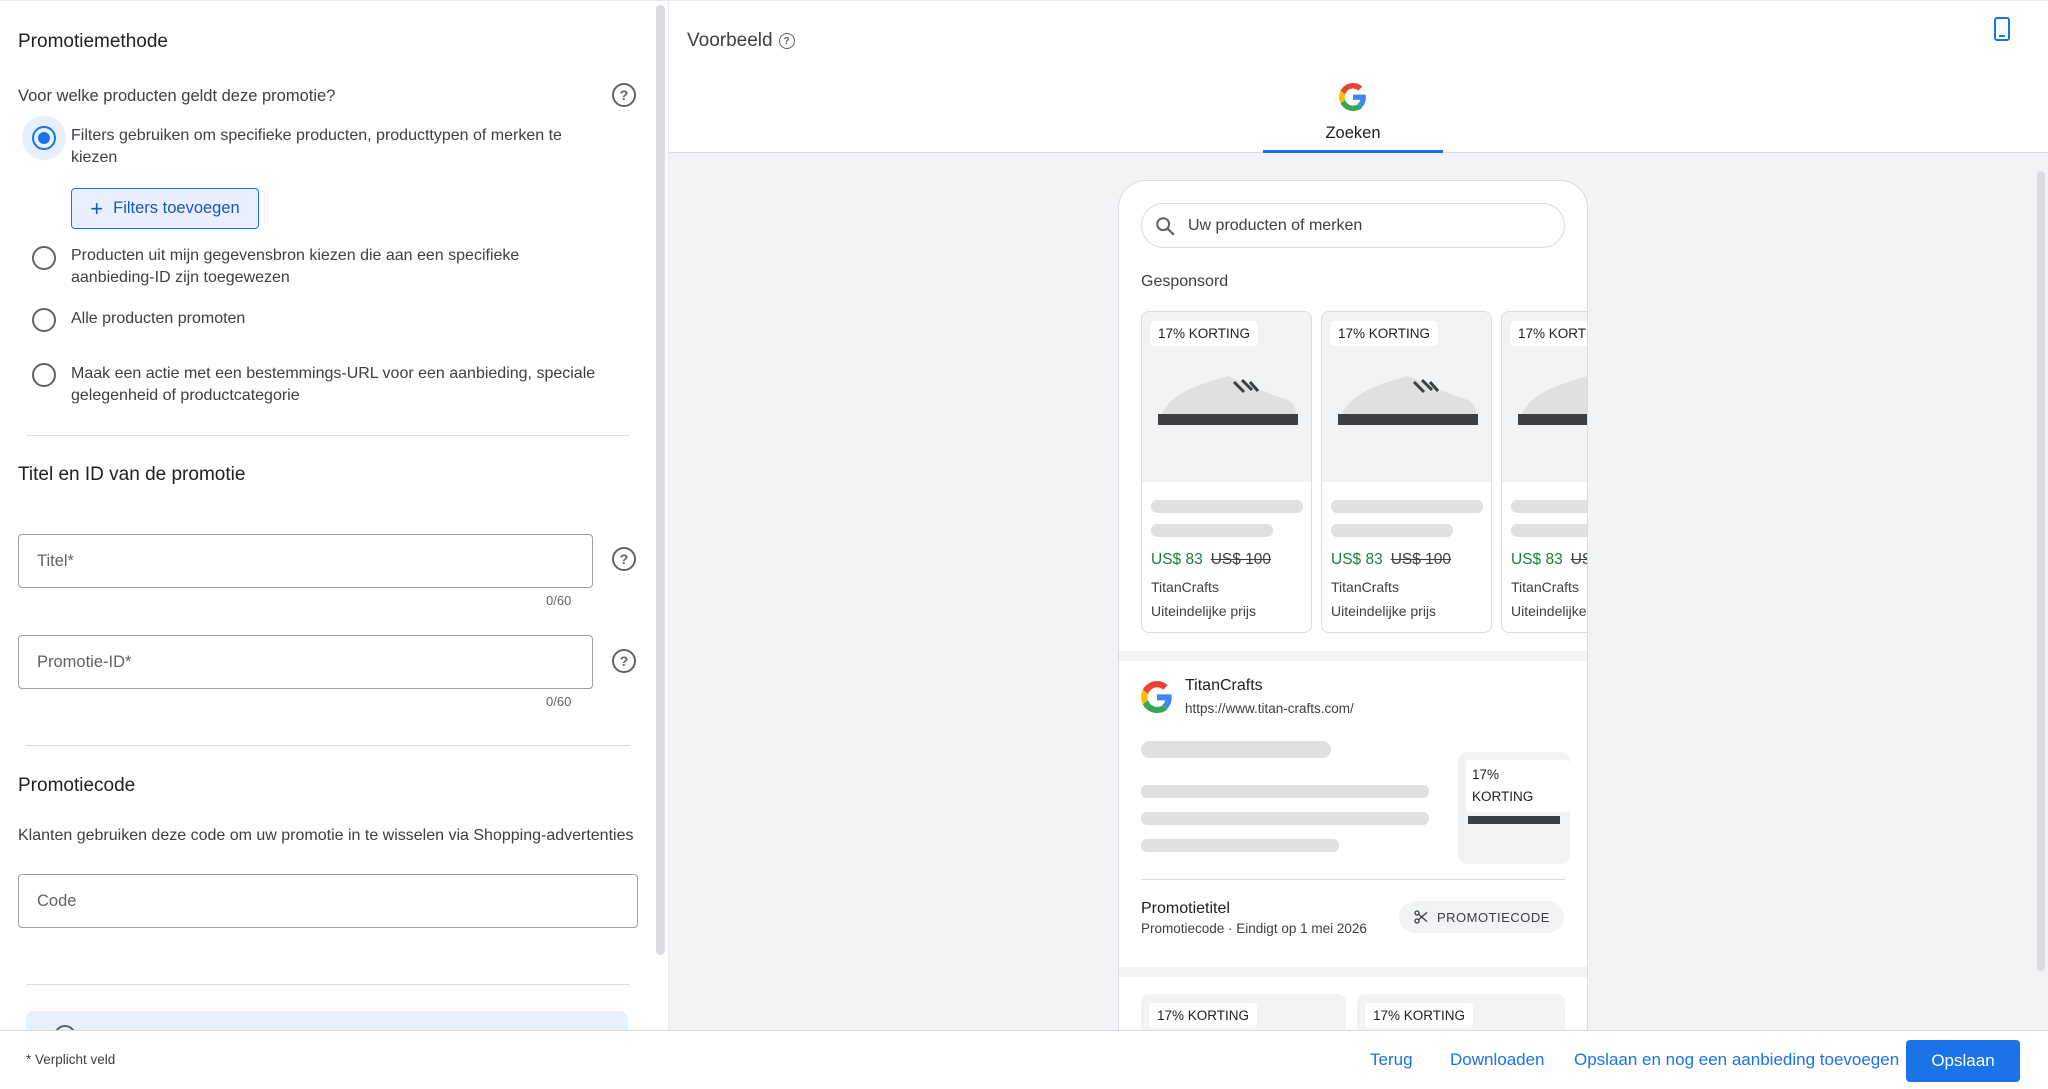 Image resolution: width=2048 pixels, height=1089 pixels. Describe the element at coordinates (132, 474) in the screenshot. I see `section-title-promo-id: Titel en ID van de promotie` at that location.